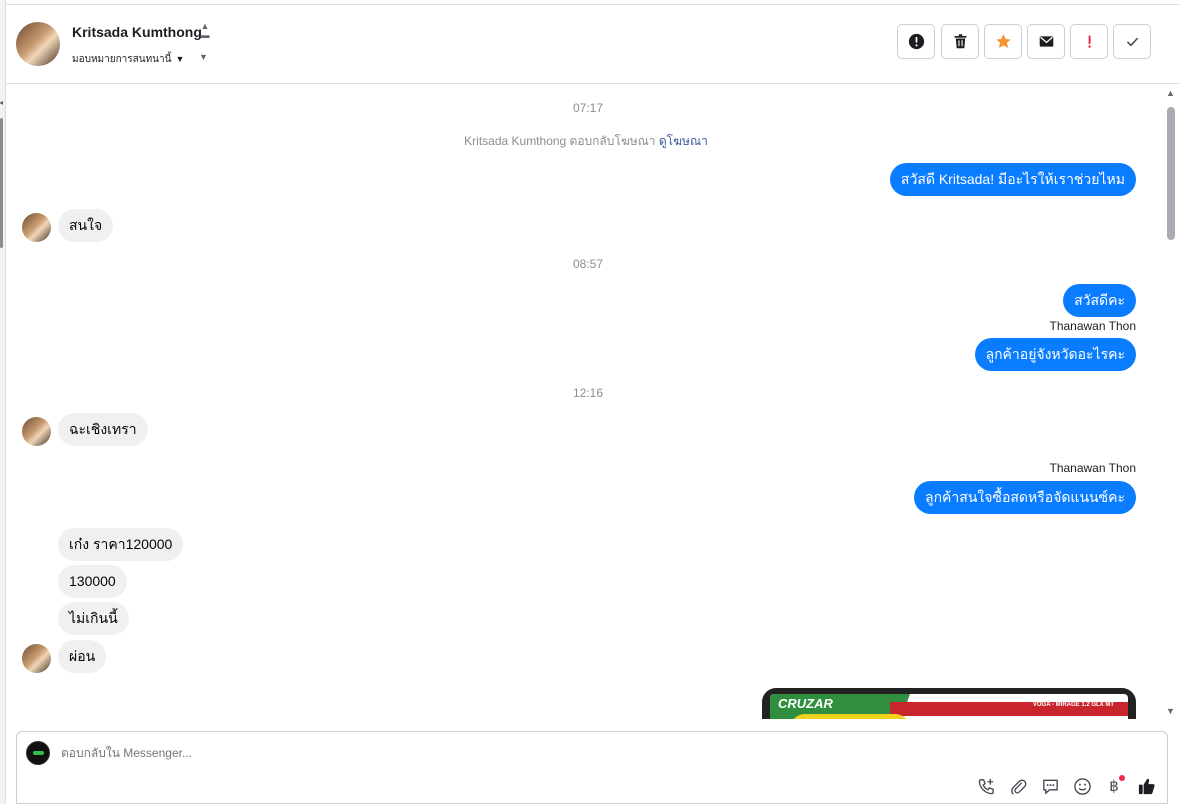 The image size is (1191, 804). I want to click on image-text-right: VOGA - MIRAGE 1.2 GLX MT, so click(1073, 705).